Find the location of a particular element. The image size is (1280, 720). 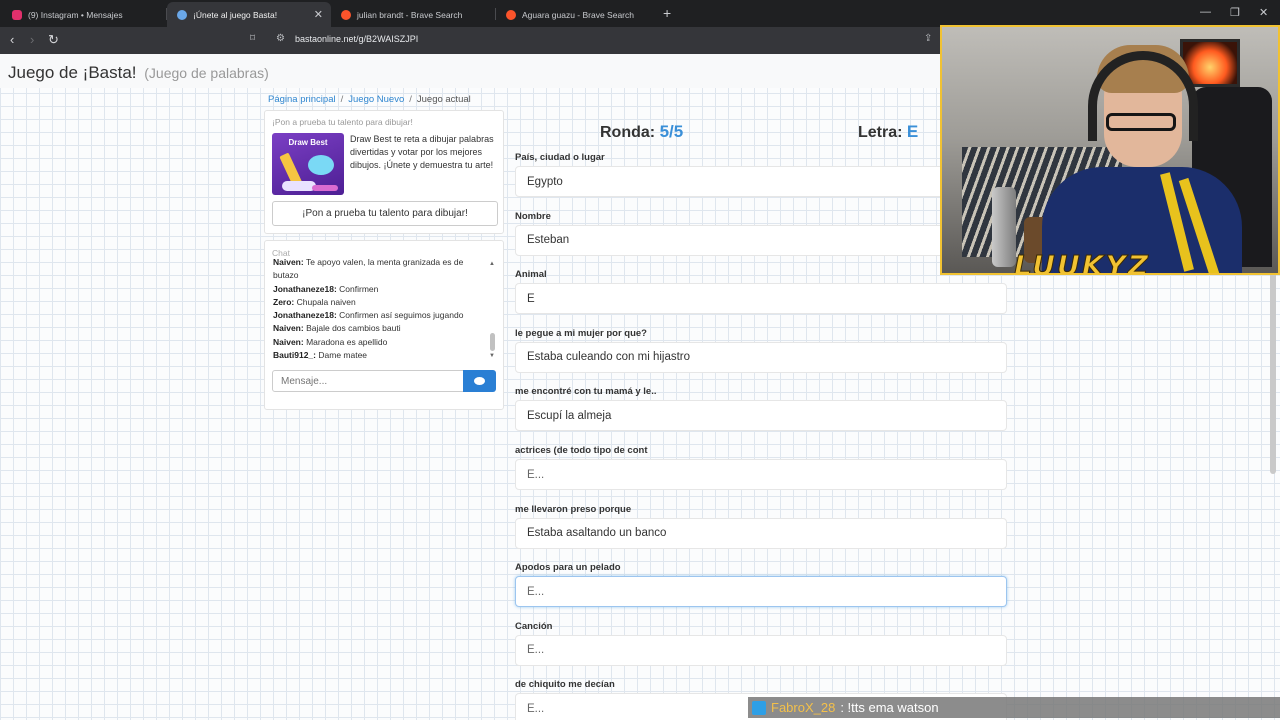

url-text: bastaonline.net/g/B2WAISZJPI is located at coordinates (356, 39).